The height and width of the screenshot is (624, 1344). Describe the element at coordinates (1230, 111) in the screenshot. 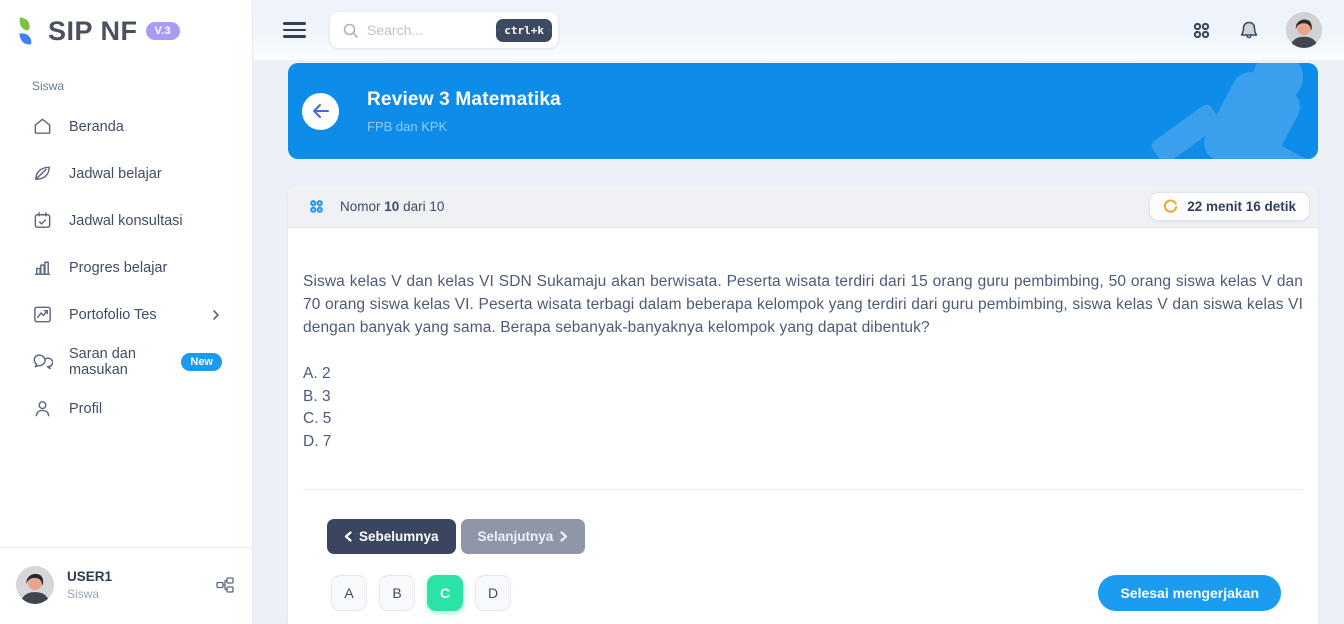

I see `decorative-illustration` at that location.